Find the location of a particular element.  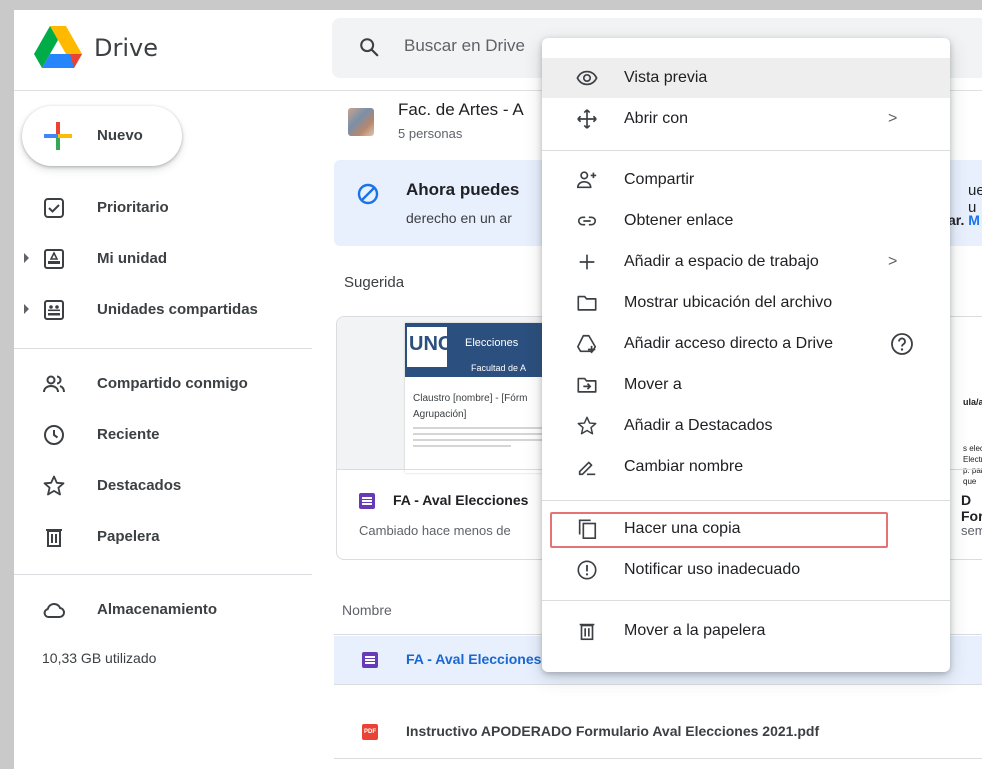

document-text-lines is located at coordinates (483, 439).